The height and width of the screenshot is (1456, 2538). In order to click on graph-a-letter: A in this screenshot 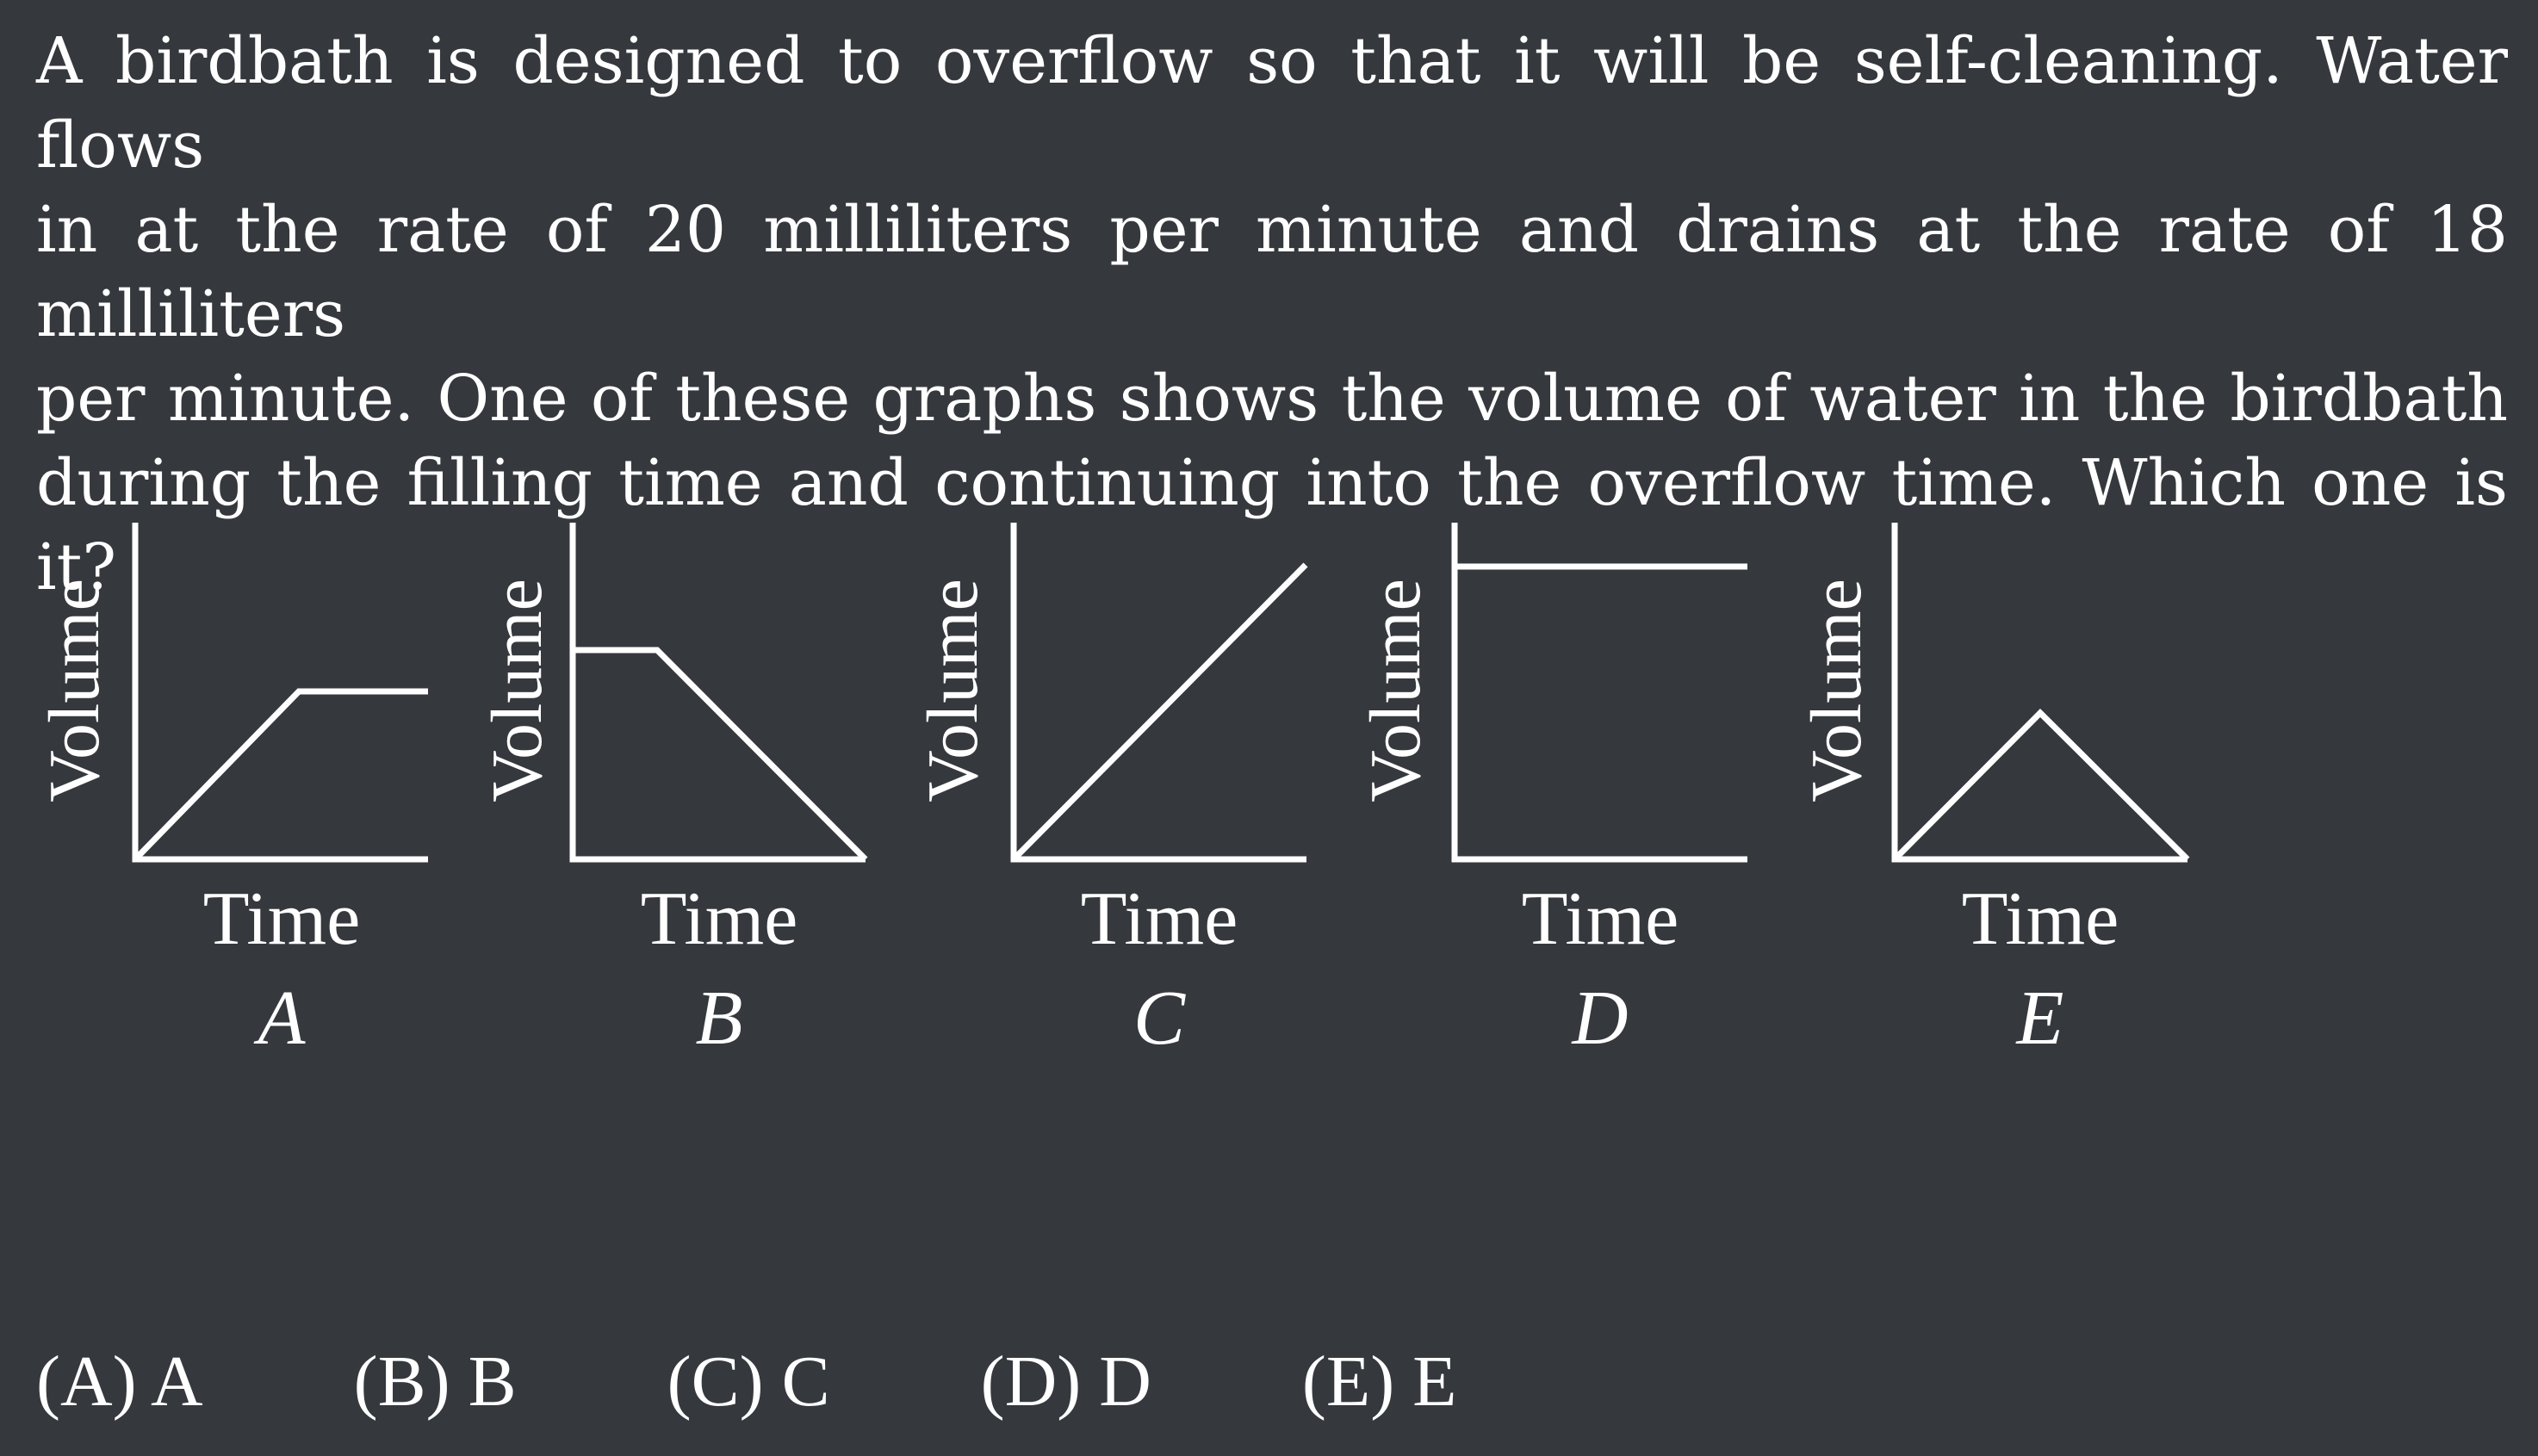, I will do `click(280, 1019)`.